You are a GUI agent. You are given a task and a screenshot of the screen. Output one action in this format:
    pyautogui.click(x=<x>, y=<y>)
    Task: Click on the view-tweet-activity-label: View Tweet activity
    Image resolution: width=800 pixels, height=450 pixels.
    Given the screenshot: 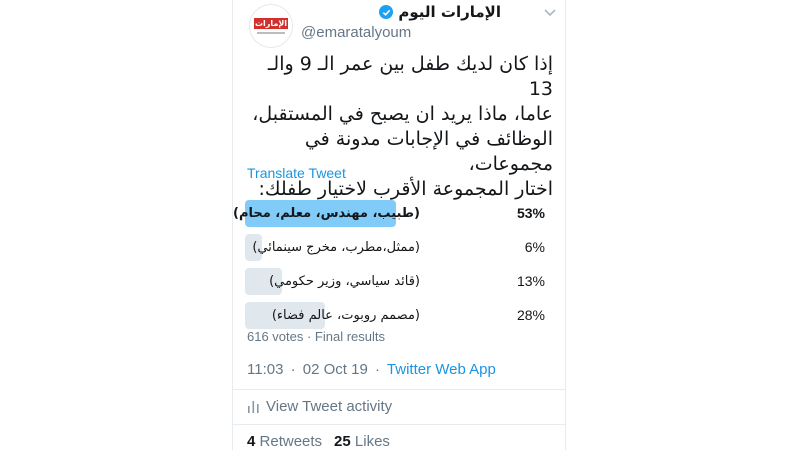 What is the action you would take?
    pyautogui.click(x=329, y=406)
    